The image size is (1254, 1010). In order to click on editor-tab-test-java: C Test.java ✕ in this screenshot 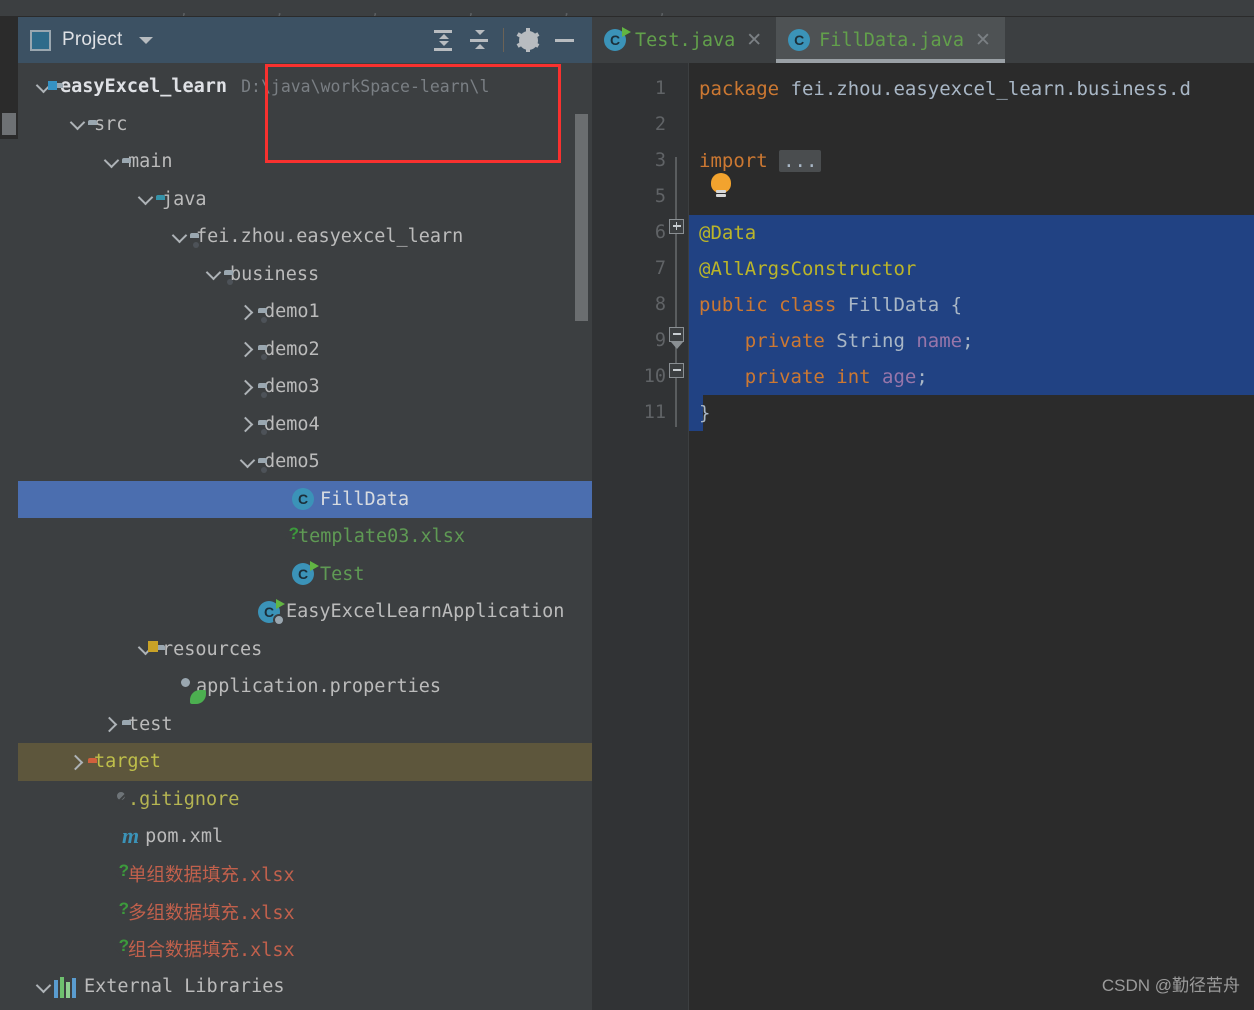, I will do `click(684, 40)`.